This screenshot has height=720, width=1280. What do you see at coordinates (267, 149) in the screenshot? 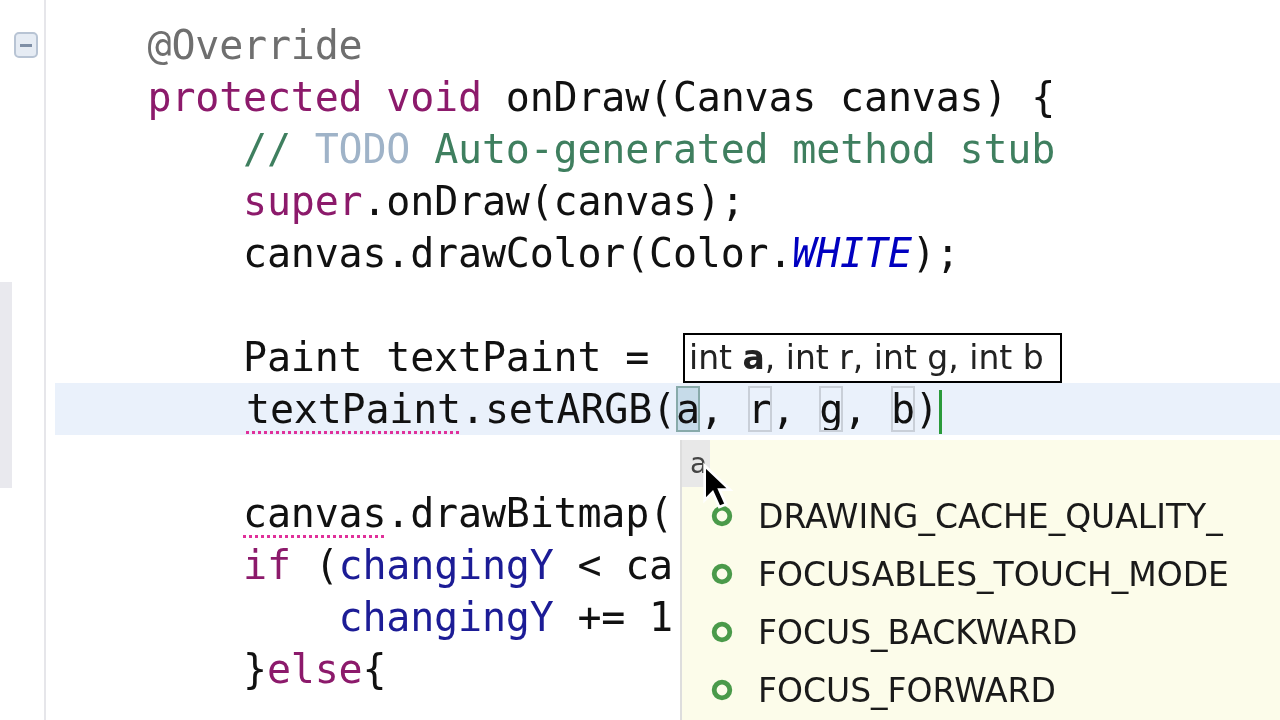
I see `code-comment: //` at bounding box center [267, 149].